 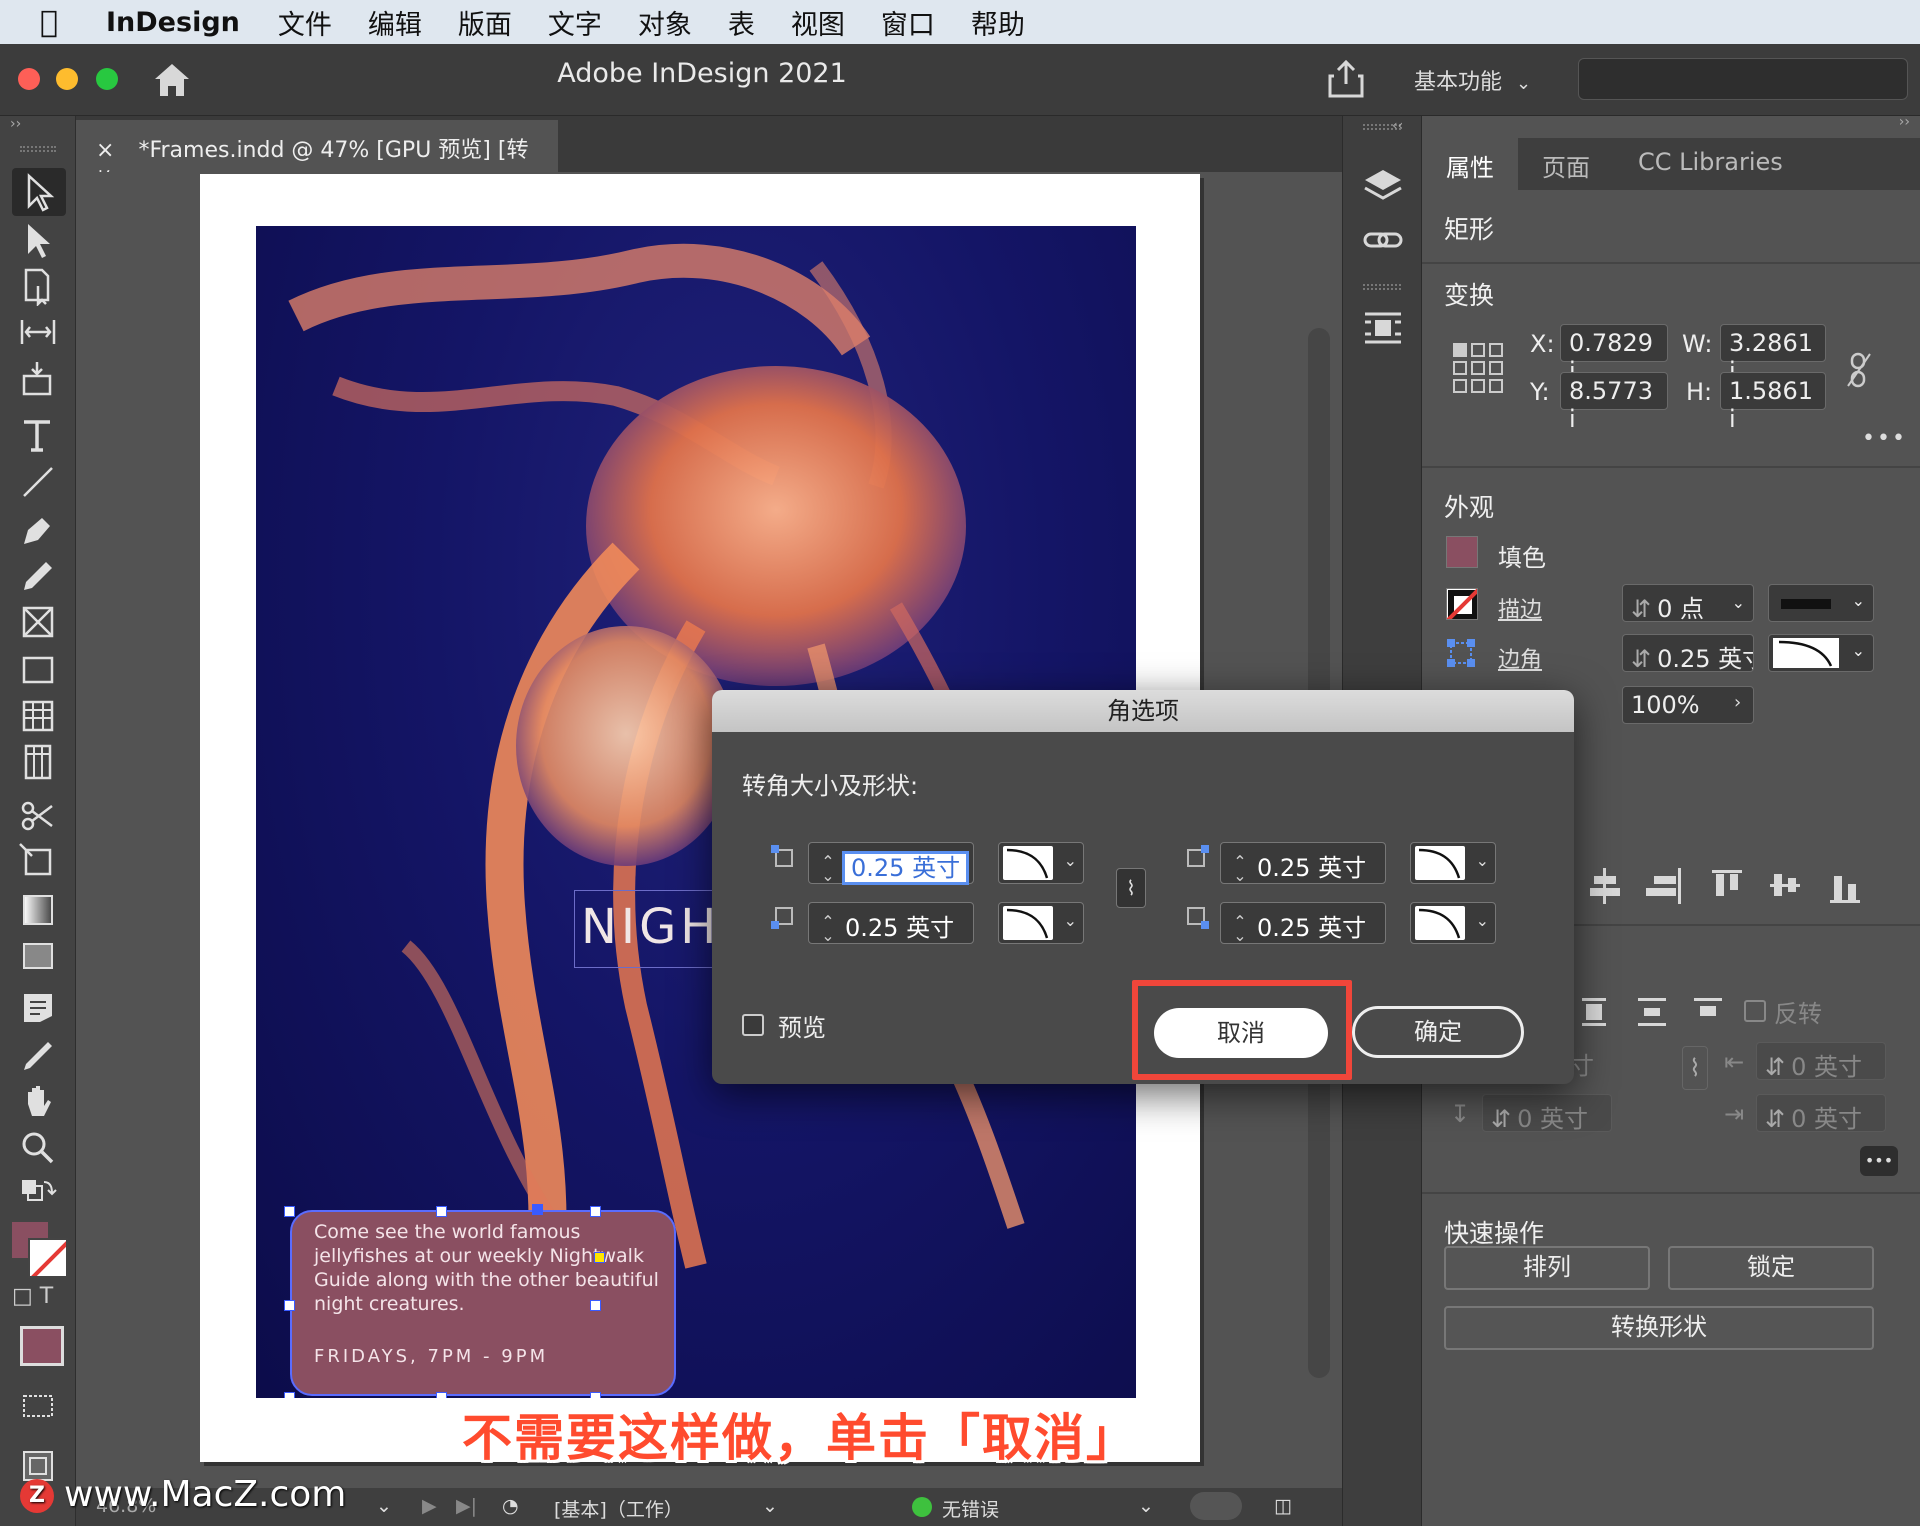 What do you see at coordinates (1755, 1011) in the screenshot?
I see `invert-checkbox` at bounding box center [1755, 1011].